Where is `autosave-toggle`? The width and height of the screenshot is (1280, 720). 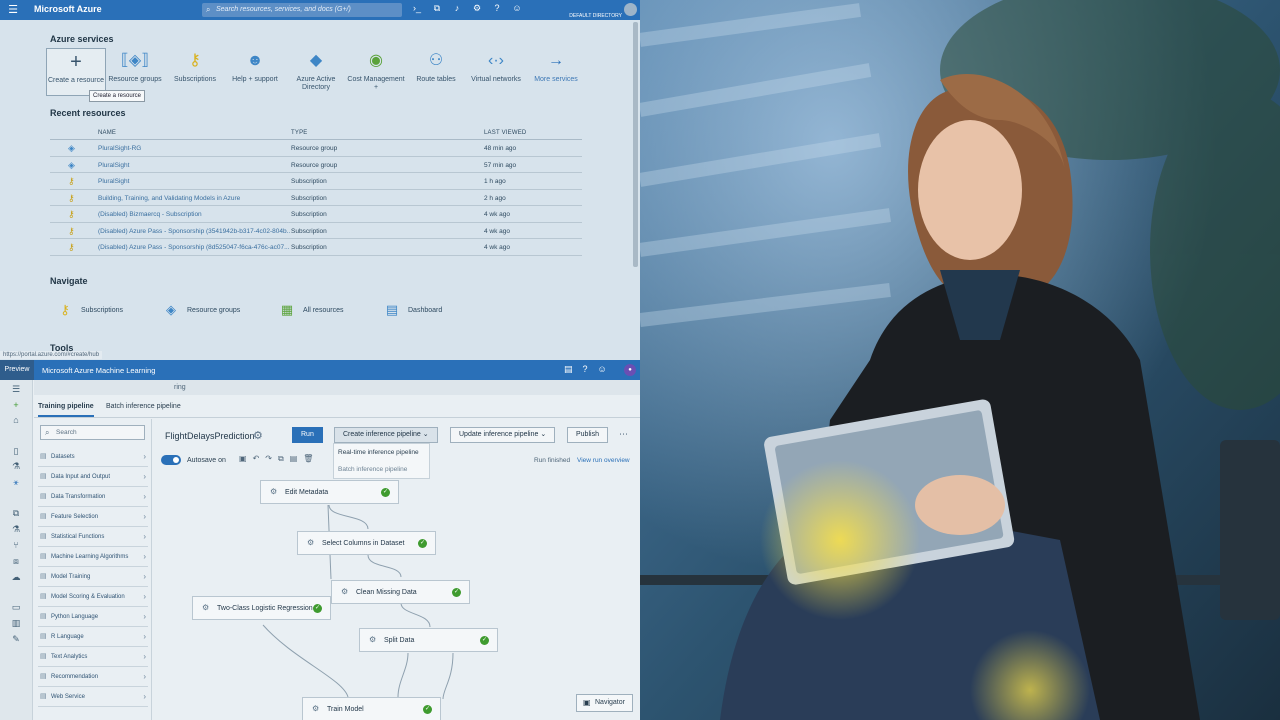
autosave-toggle is located at coordinates (171, 460).